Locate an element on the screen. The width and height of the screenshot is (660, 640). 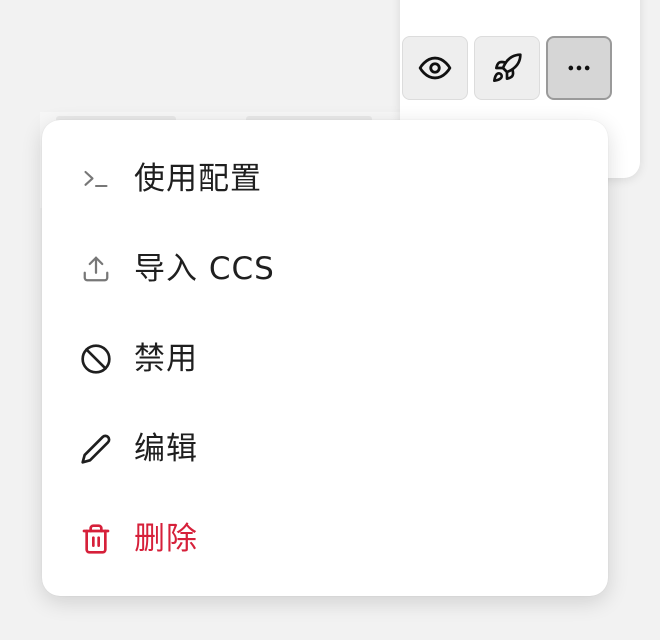
menu-item-disable: 禁用 is located at coordinates (325, 359).